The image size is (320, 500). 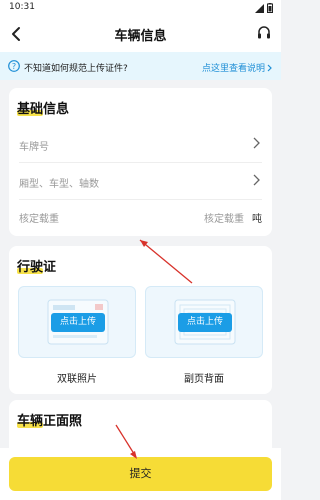 I want to click on battery-icon, so click(x=270, y=8).